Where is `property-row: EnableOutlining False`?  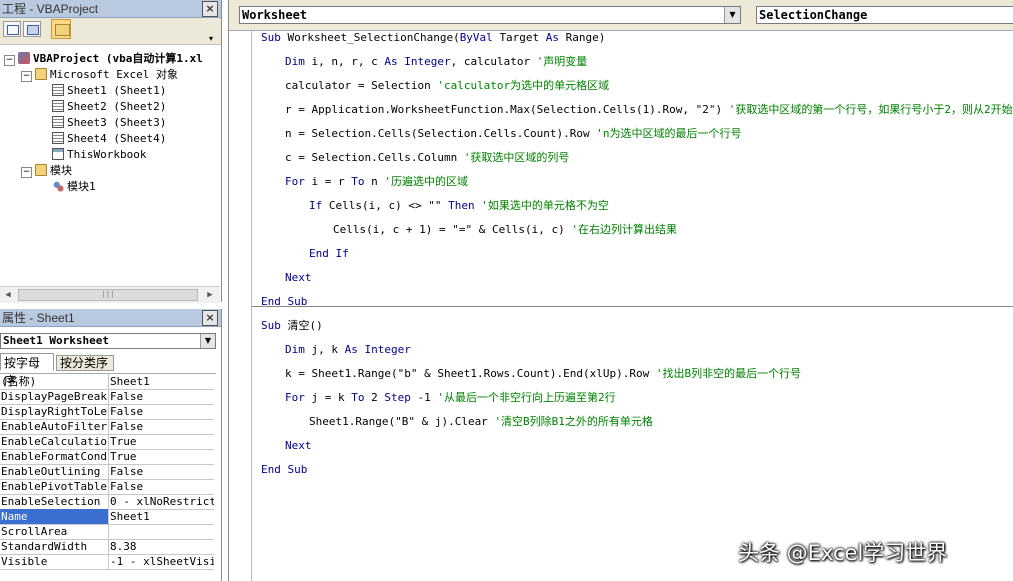
property-row: EnableOutlining False is located at coordinates (107, 472).